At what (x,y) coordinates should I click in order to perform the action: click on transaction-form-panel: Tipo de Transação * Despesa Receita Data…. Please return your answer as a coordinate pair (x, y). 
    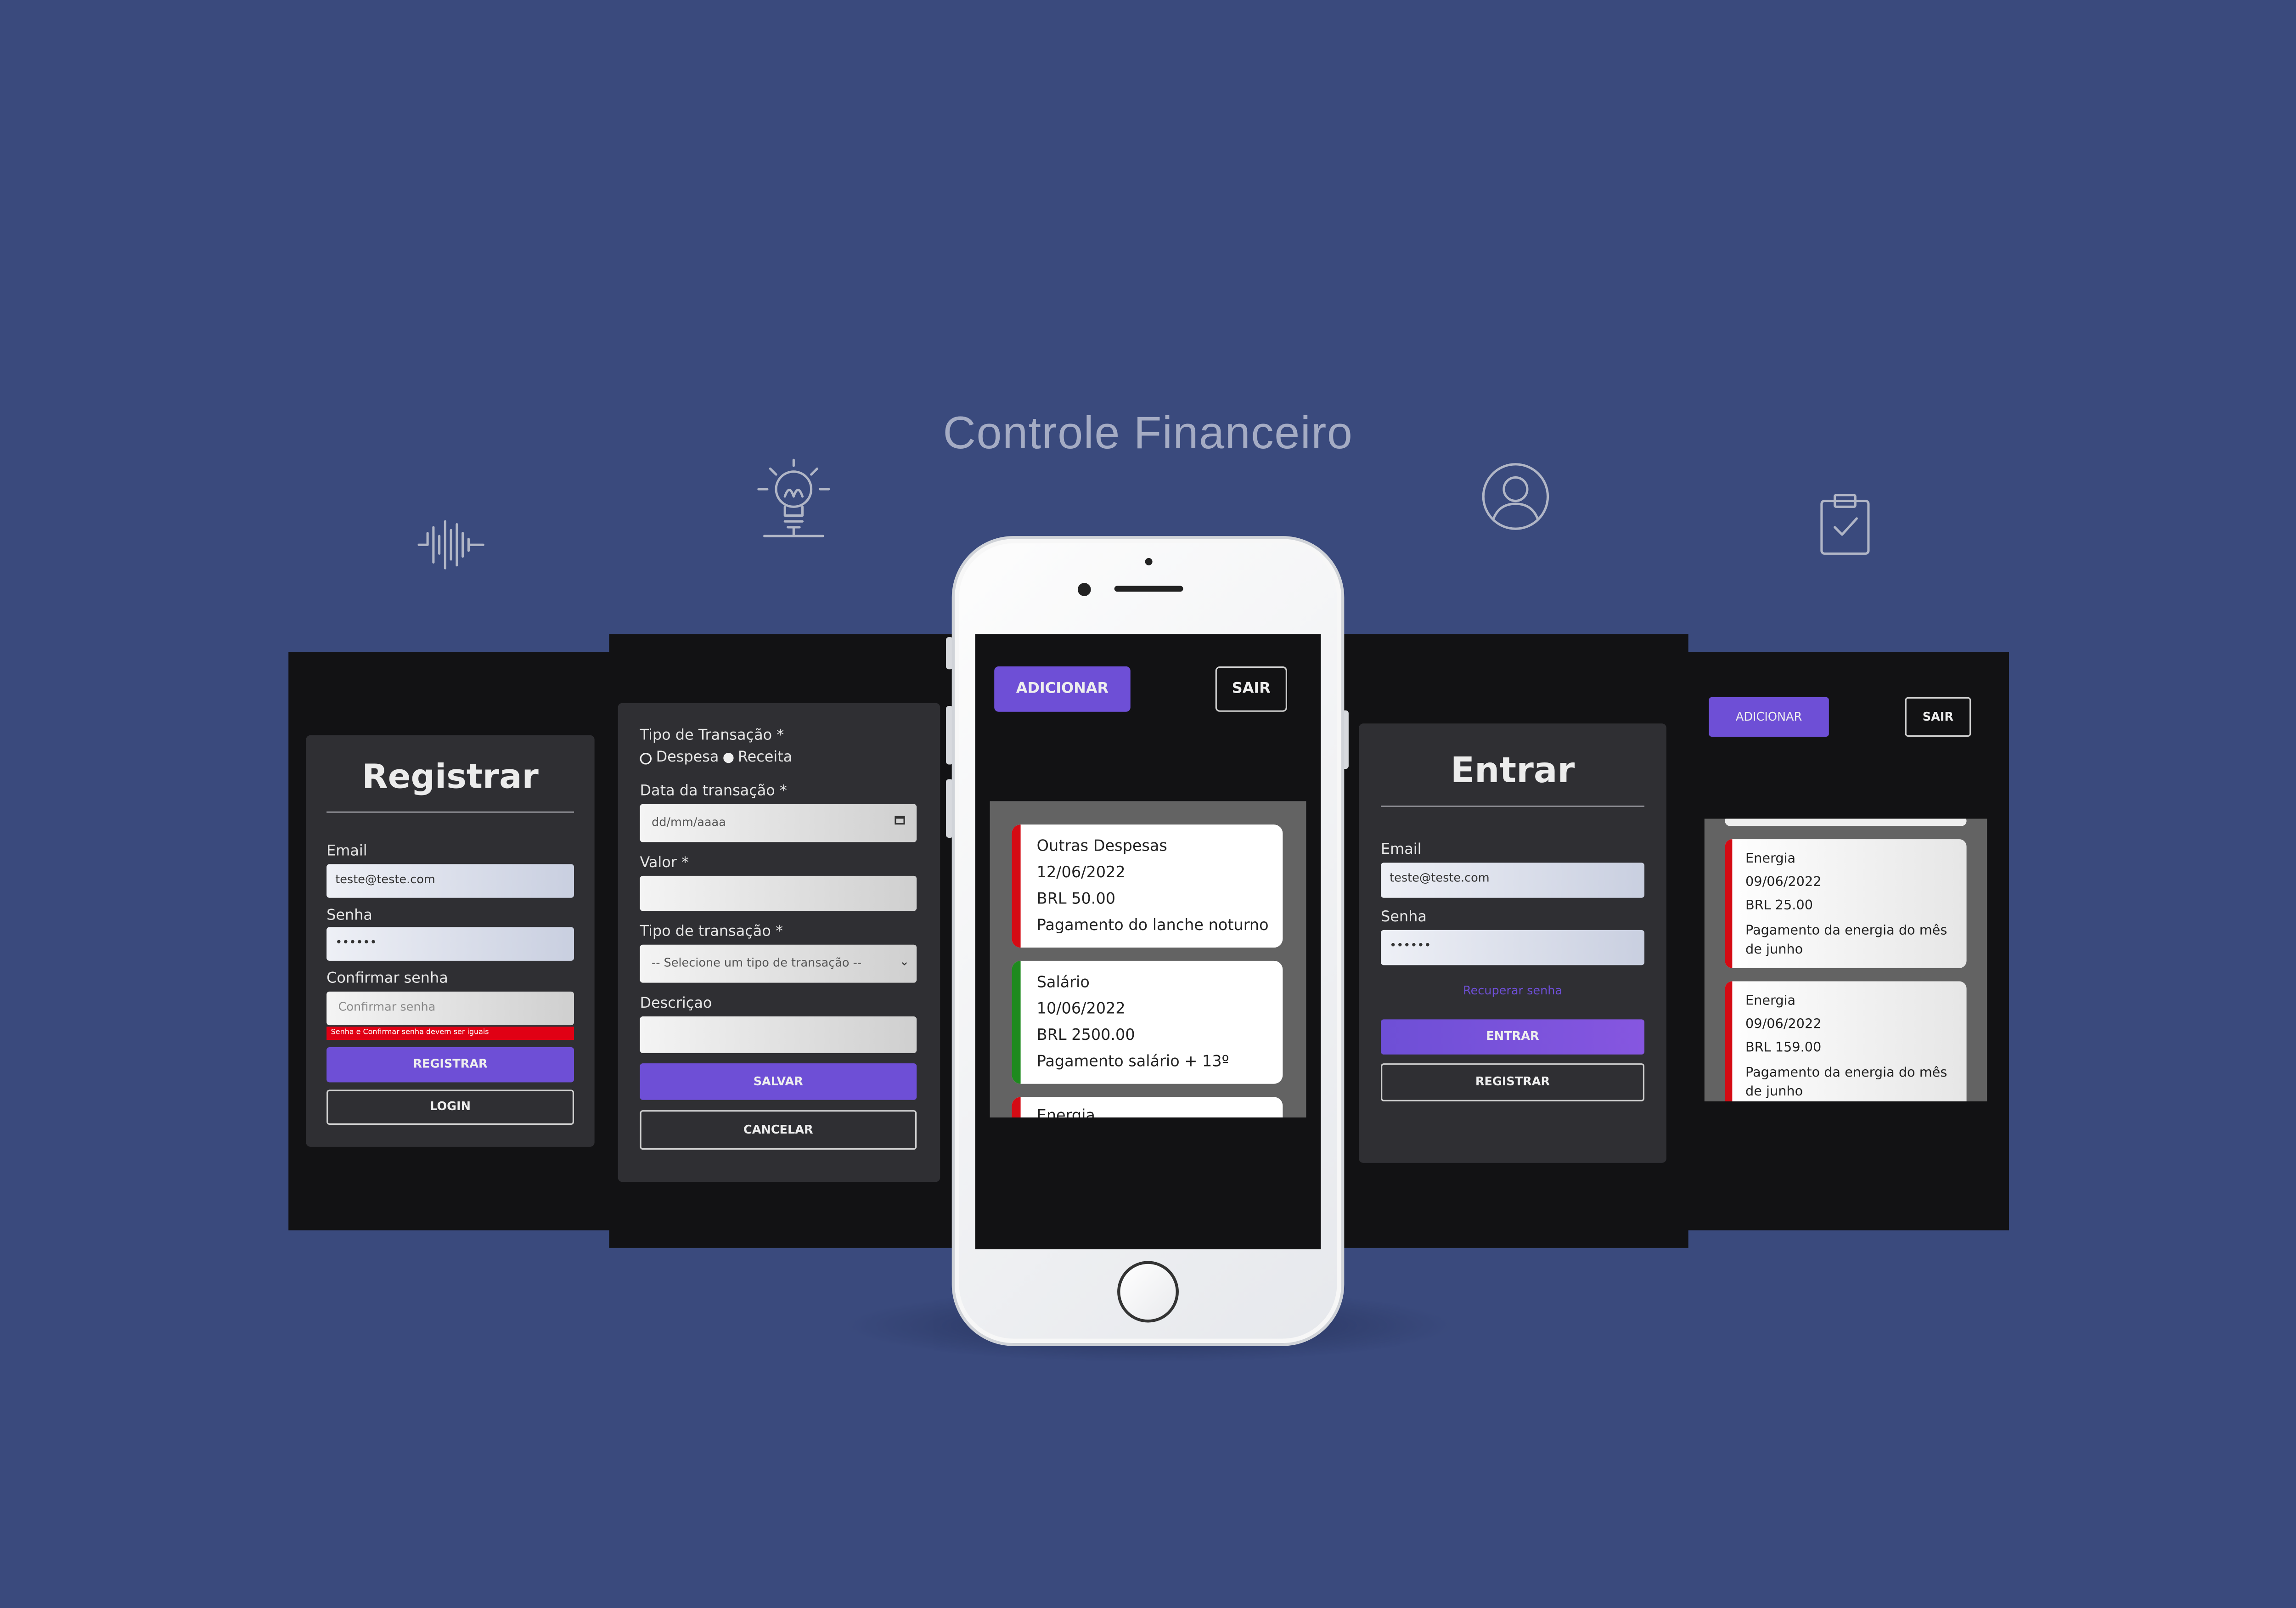
    Looking at the image, I should click on (782, 941).